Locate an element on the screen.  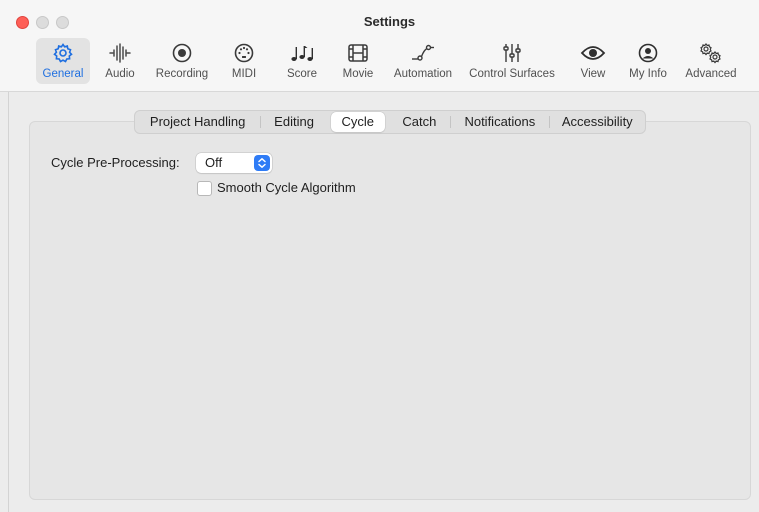
tab-project-handling: Project Handling is located at coordinates (197, 122).